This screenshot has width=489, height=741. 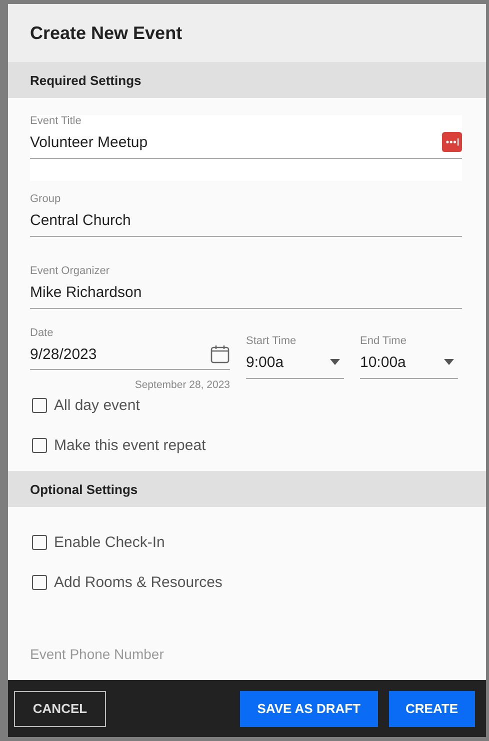 What do you see at coordinates (246, 287) in the screenshot?
I see `text-field: Event Organizer Mike Richardson` at bounding box center [246, 287].